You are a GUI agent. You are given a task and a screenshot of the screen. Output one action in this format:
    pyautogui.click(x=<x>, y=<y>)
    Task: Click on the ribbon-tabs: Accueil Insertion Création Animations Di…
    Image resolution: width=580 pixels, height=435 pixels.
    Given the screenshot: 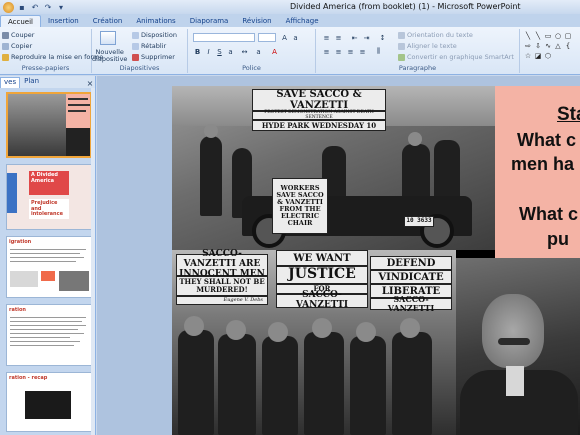 What is the action you would take?
    pyautogui.click(x=290, y=20)
    